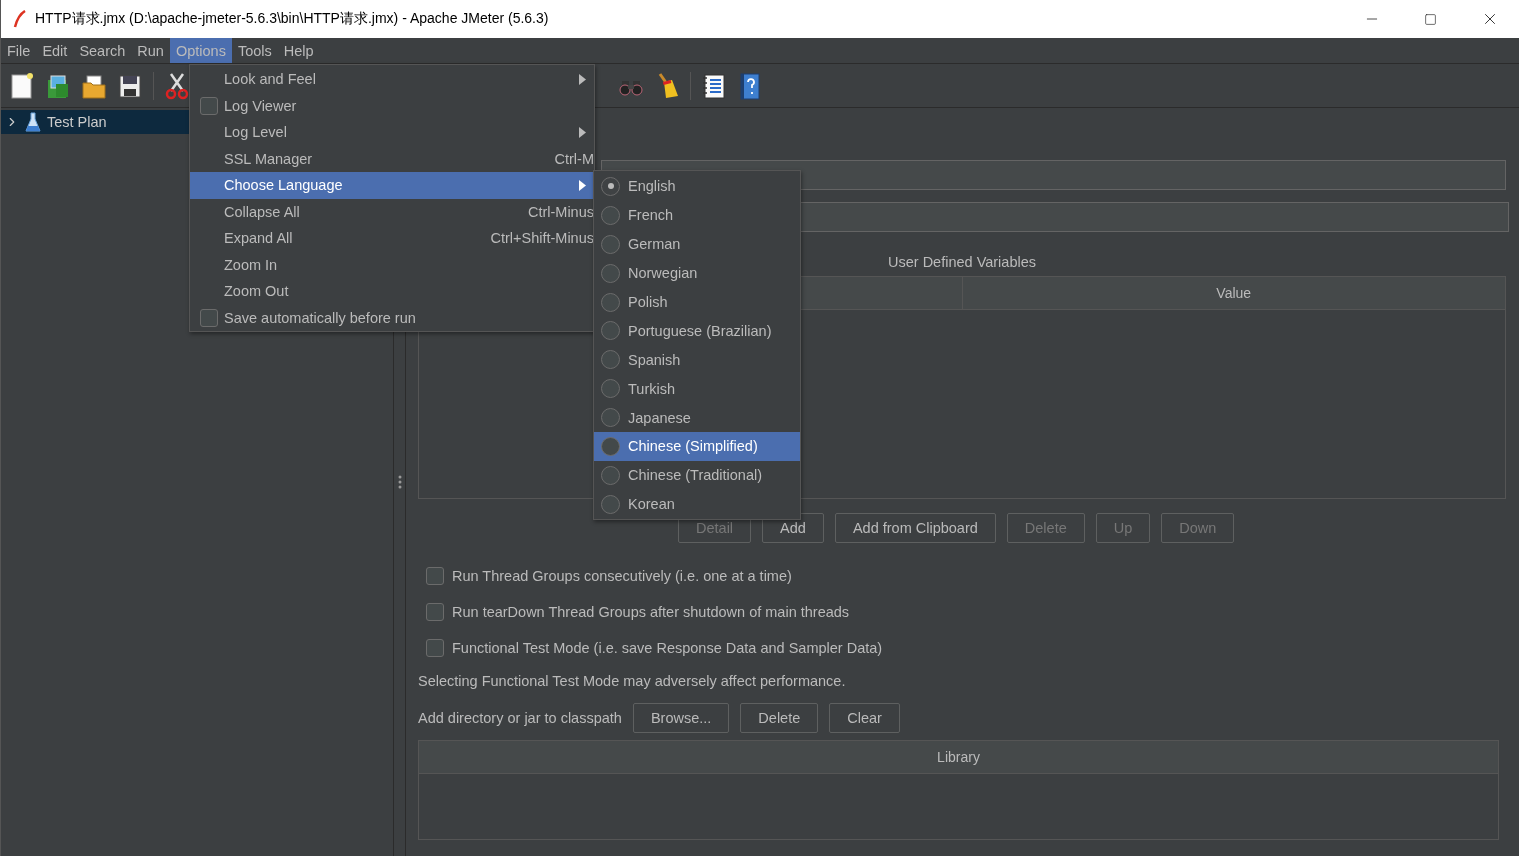 The height and width of the screenshot is (856, 1519). What do you see at coordinates (697, 186) in the screenshot?
I see `menu-item: English` at bounding box center [697, 186].